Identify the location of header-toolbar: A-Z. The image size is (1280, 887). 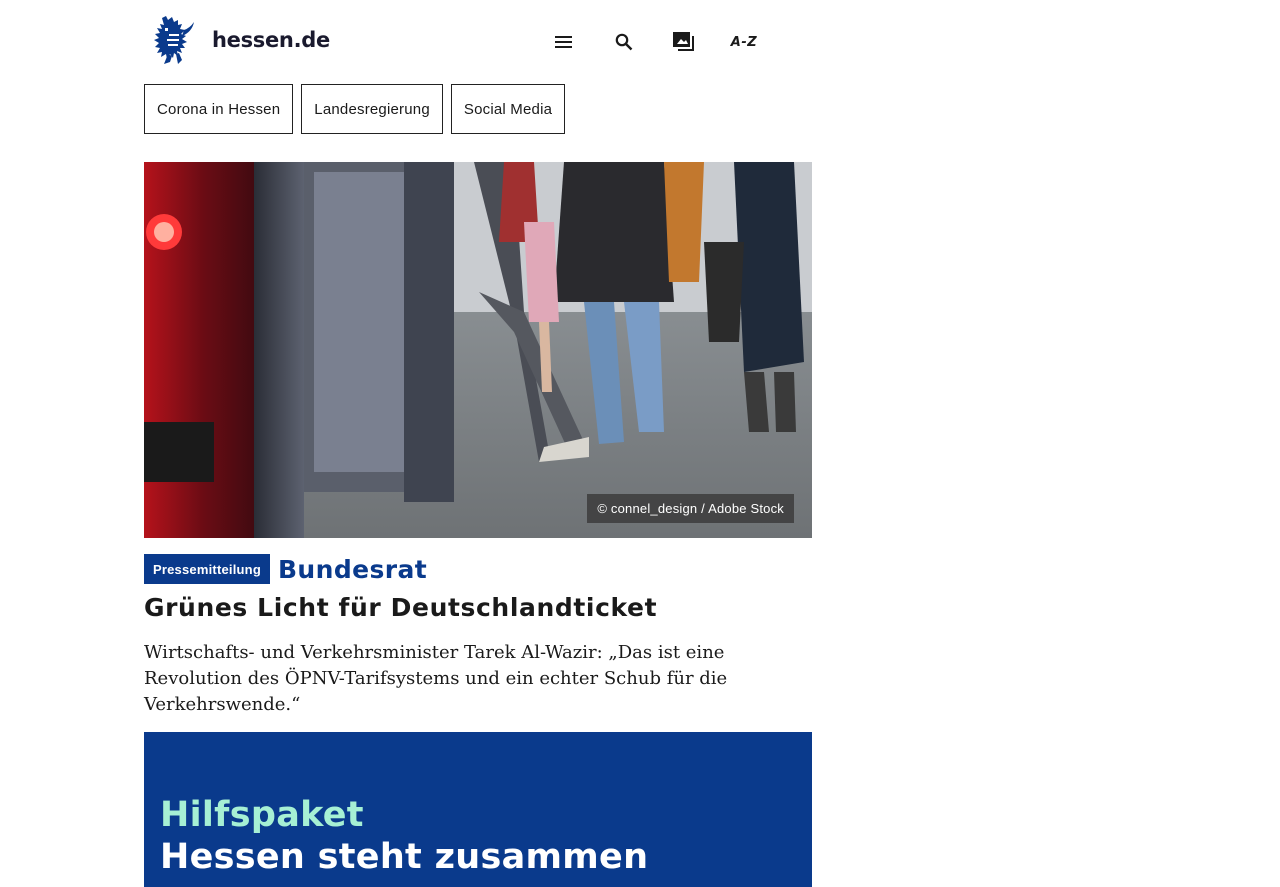
(662, 42).